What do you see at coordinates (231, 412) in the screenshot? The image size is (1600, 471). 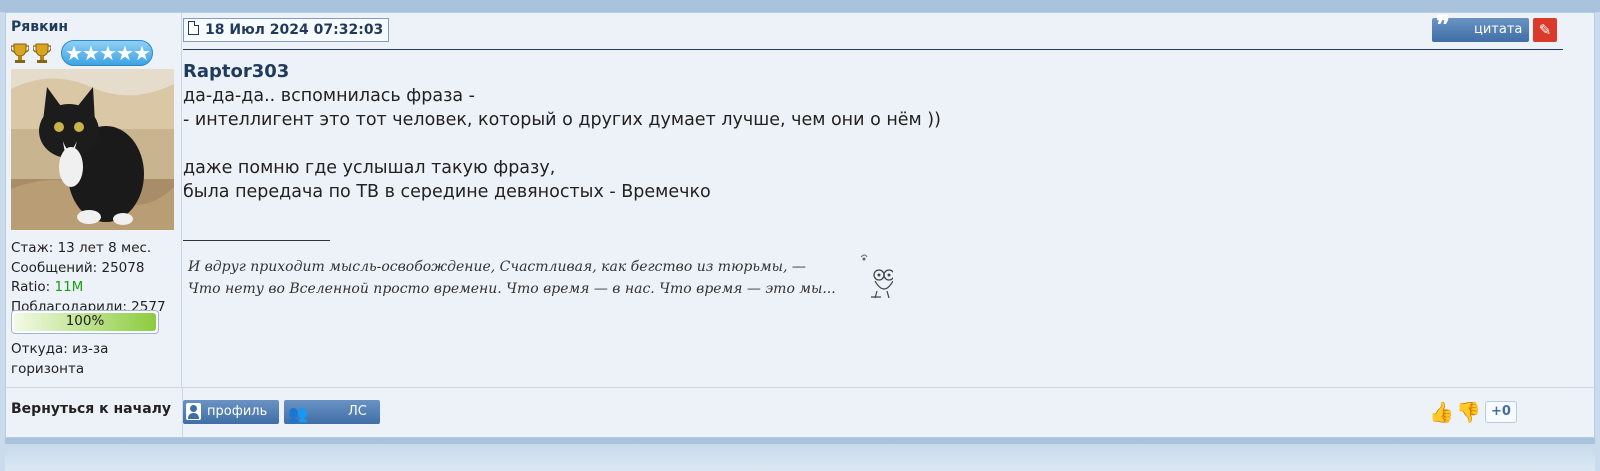 I see `profile-button: профиль` at bounding box center [231, 412].